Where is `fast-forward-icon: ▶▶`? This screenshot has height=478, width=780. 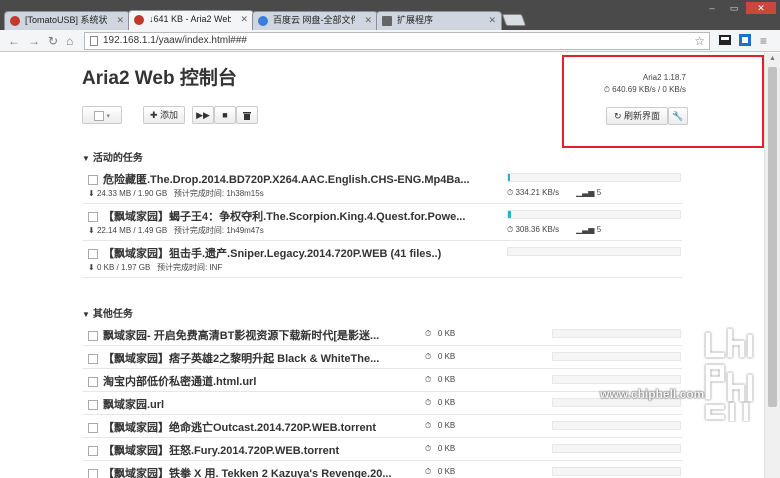
fast-forward-icon: ▶▶ is located at coordinates (203, 115).